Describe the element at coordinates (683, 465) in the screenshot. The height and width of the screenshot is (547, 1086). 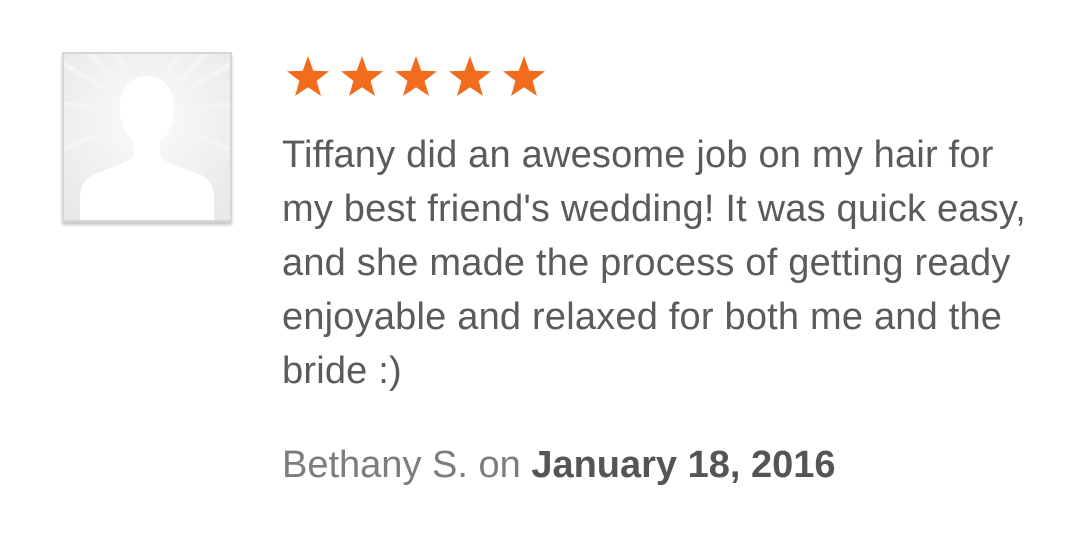
I see `review-date: January 18, 2016` at that location.